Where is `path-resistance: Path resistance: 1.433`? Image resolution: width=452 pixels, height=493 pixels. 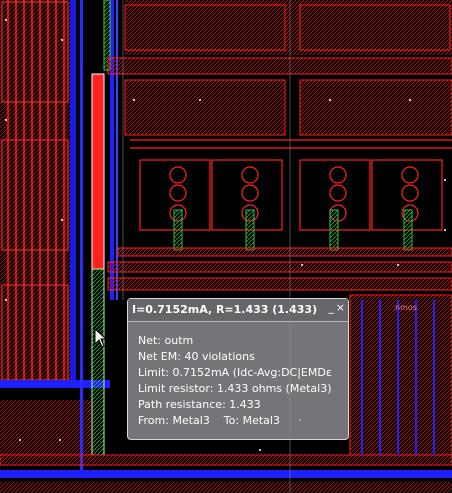
path-resistance: Path resistance: 1.433 is located at coordinates (199, 404).